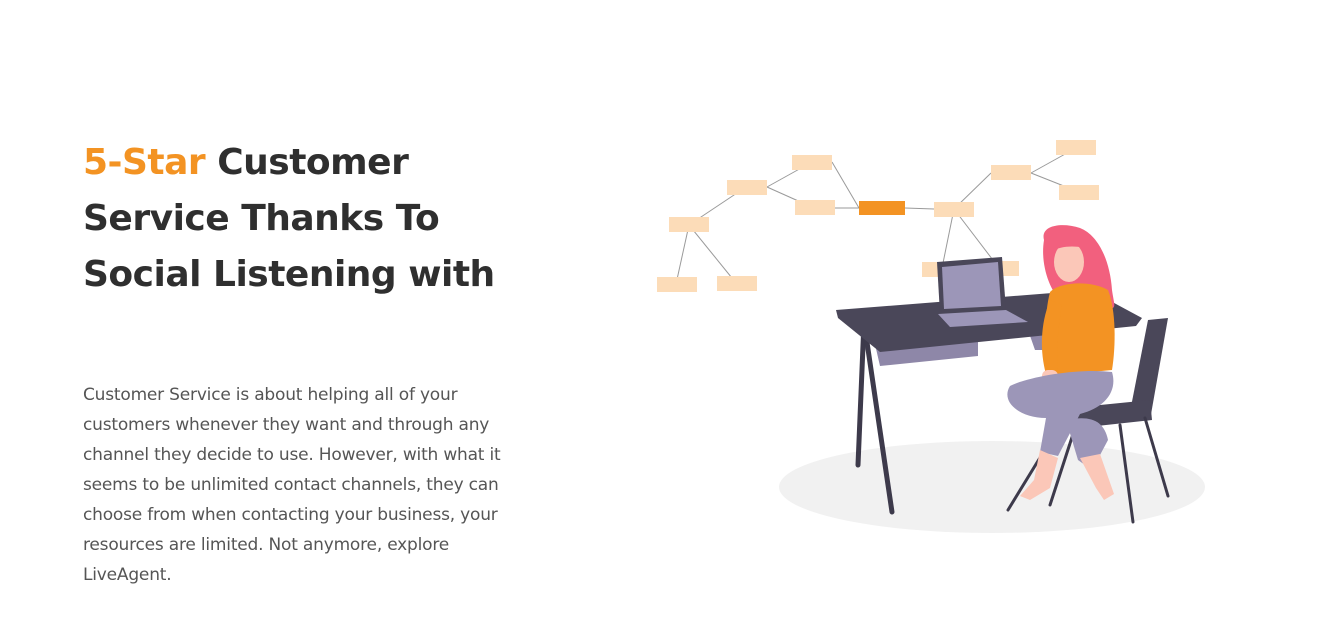  What do you see at coordinates (144, 162) in the screenshot?
I see `hero-title-accent: 5-Star` at bounding box center [144, 162].